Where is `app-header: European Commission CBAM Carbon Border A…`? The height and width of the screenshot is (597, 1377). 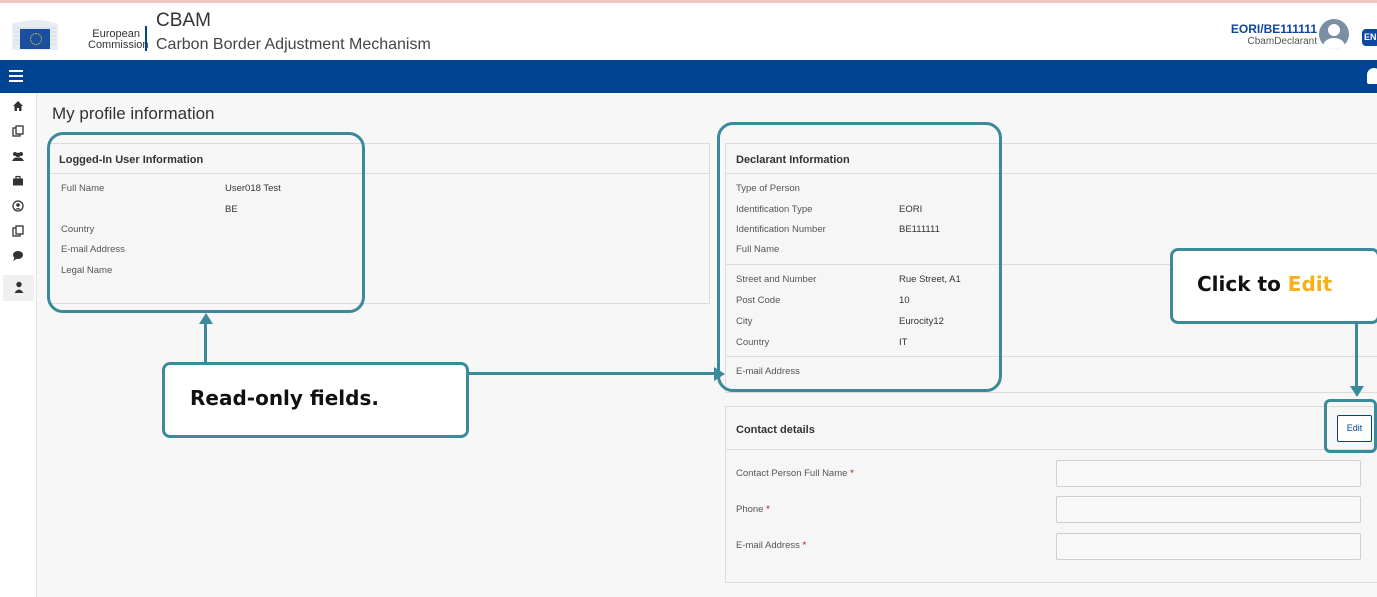
app-header: European Commission CBAM Carbon Border A… is located at coordinates (688, 31).